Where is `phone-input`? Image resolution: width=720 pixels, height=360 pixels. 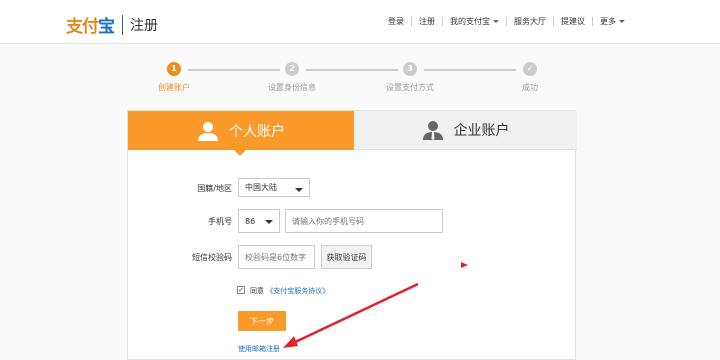 phone-input is located at coordinates (364, 221).